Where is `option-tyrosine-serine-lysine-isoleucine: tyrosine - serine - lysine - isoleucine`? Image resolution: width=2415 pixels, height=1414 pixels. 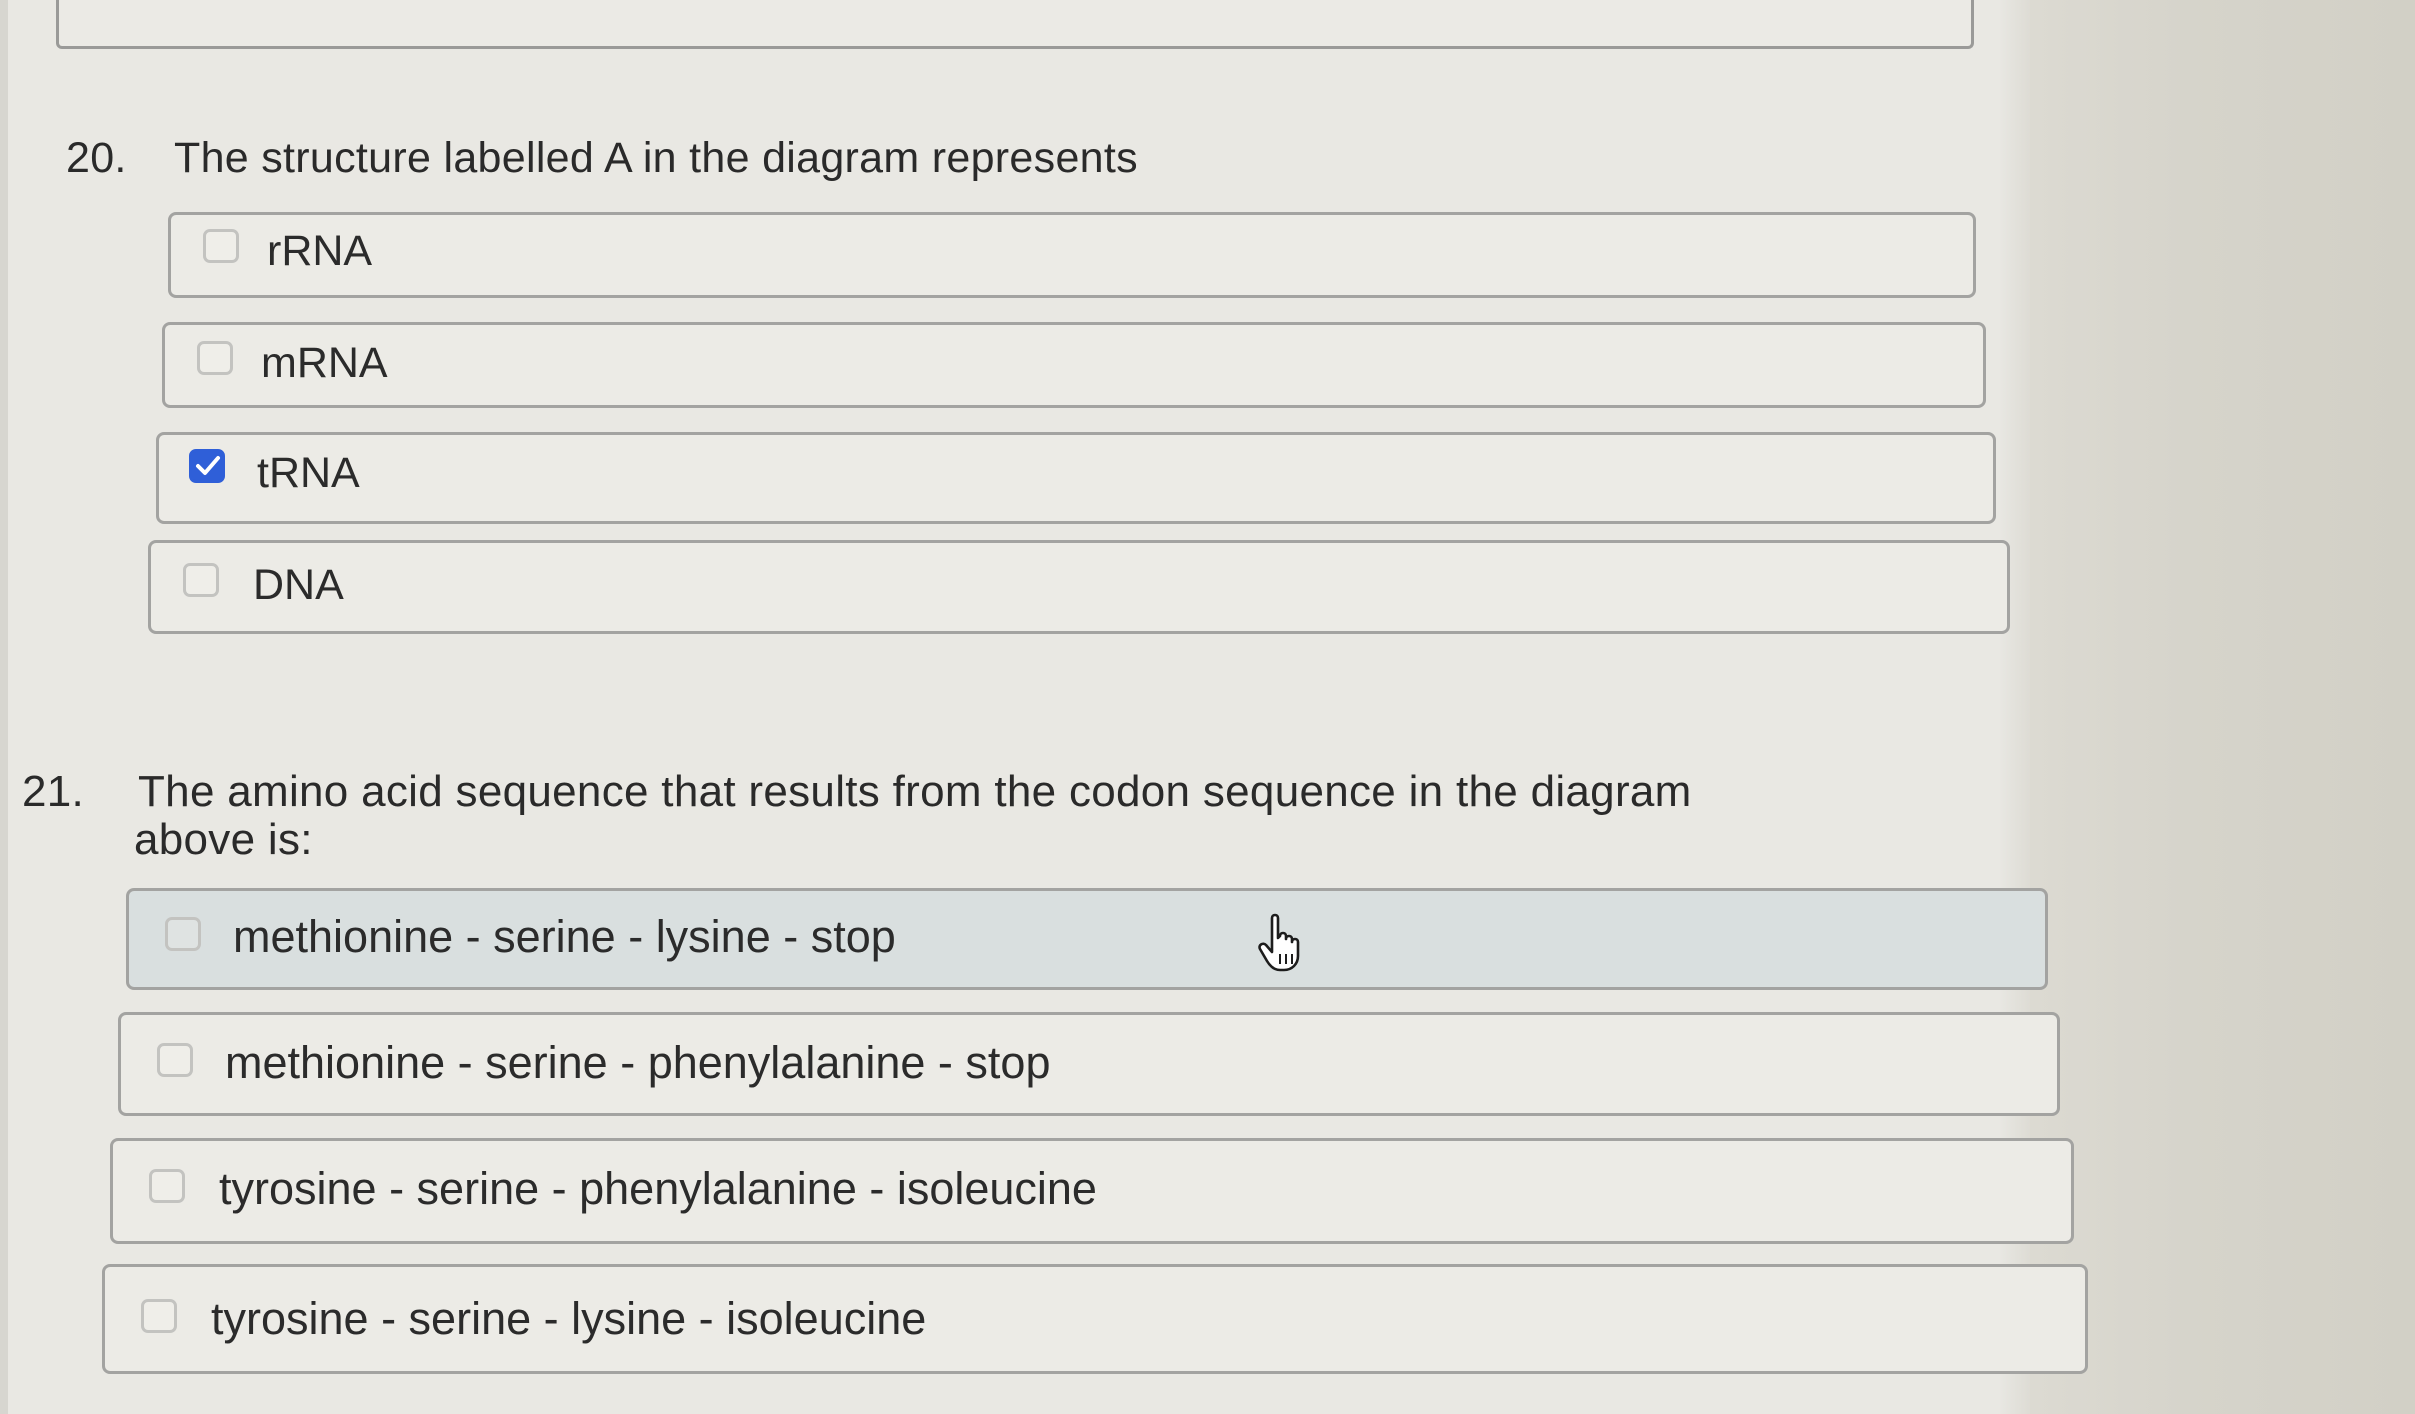
option-tyrosine-serine-lysine-isoleucine: tyrosine - serine - lysine - isoleucine is located at coordinates (1095, 1319).